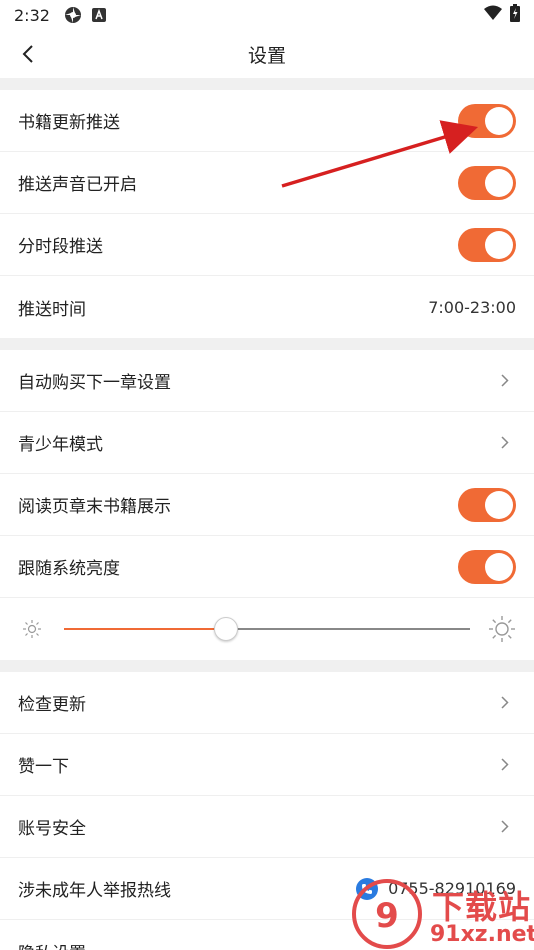 The height and width of the screenshot is (950, 534). Describe the element at coordinates (515, 15) in the screenshot. I see `battery-icon` at that location.